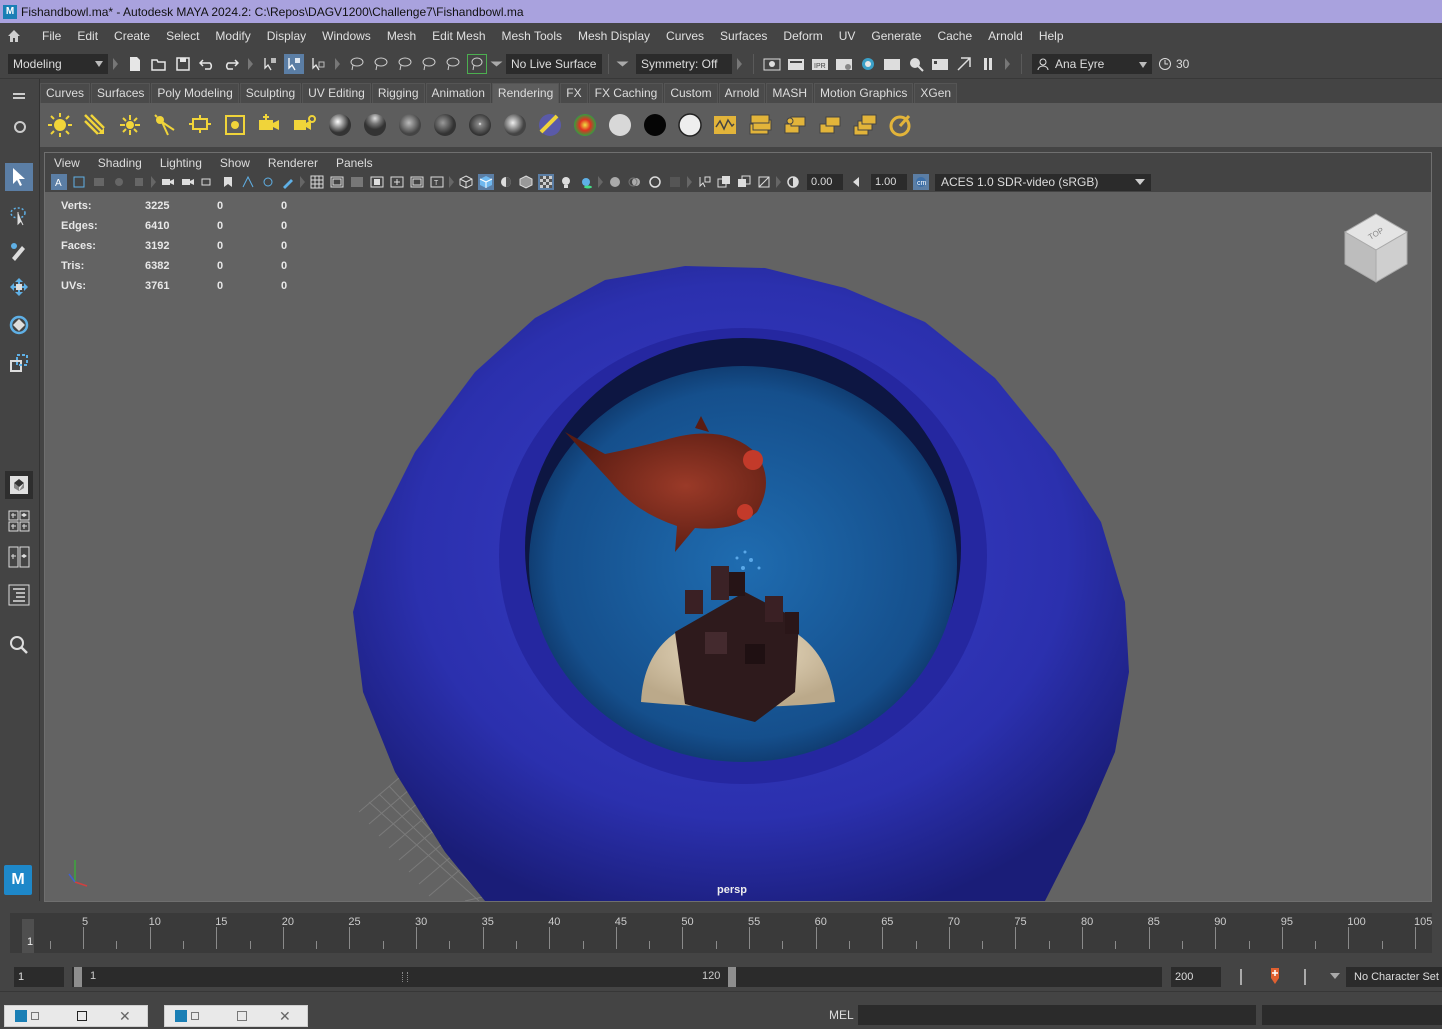 This screenshot has width=1442, height=1029. Describe the element at coordinates (121, 93) in the screenshot. I see `tab-surfaces: Surfaces` at that location.